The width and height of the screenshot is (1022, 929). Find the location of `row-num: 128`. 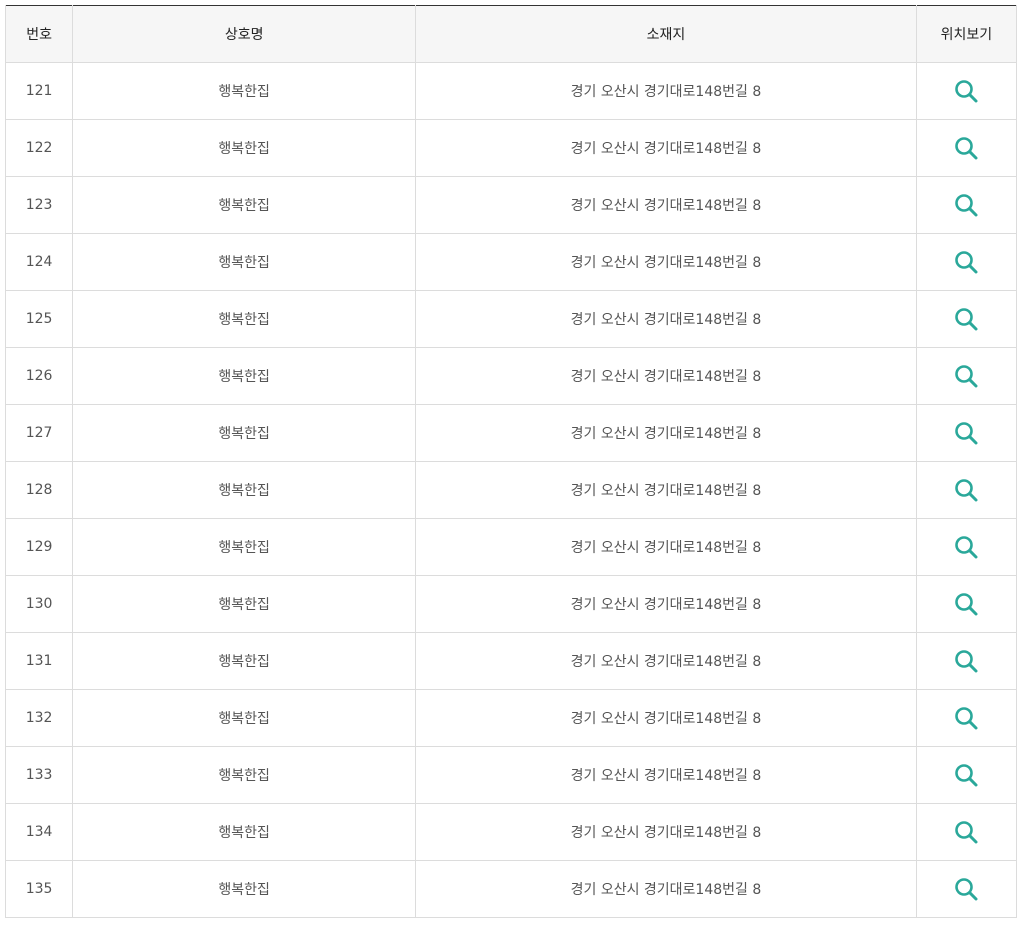

row-num: 128 is located at coordinates (38, 490).